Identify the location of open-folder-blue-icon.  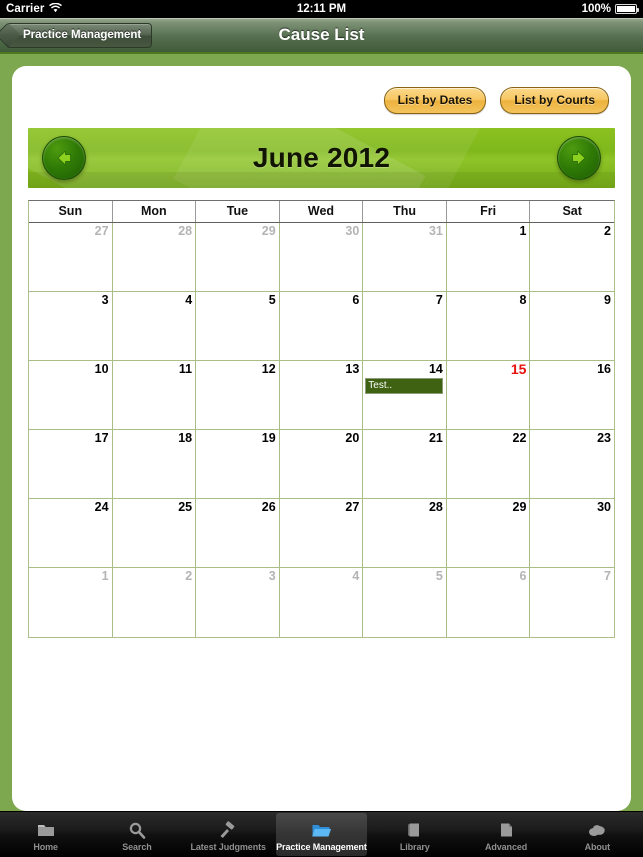
(321, 830).